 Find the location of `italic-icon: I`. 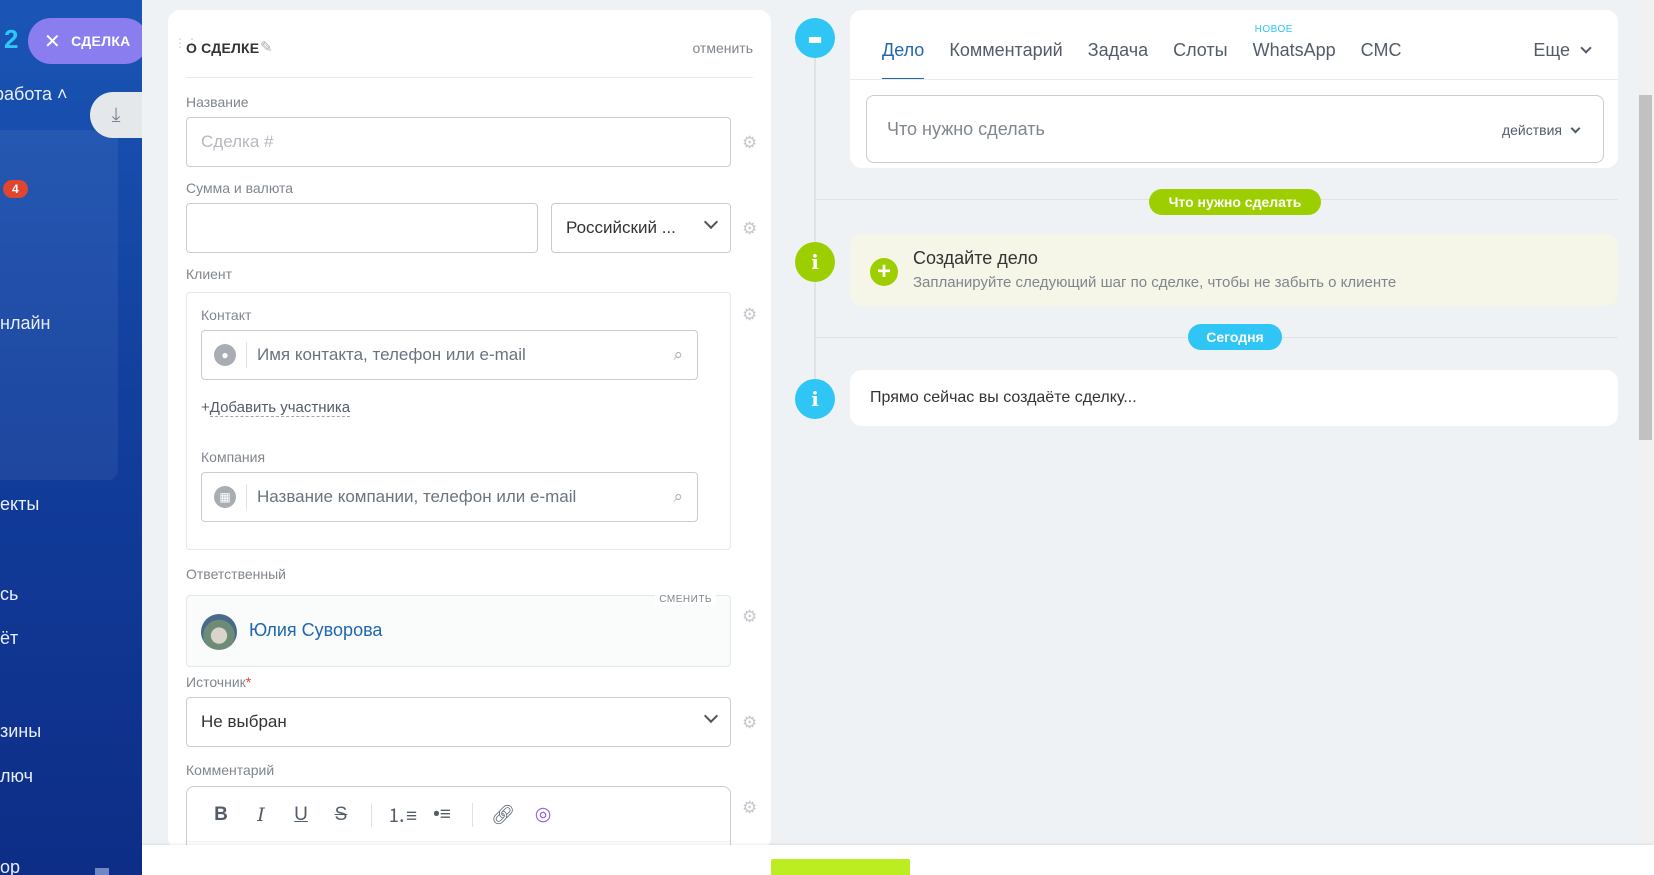

italic-icon: I is located at coordinates (261, 815).